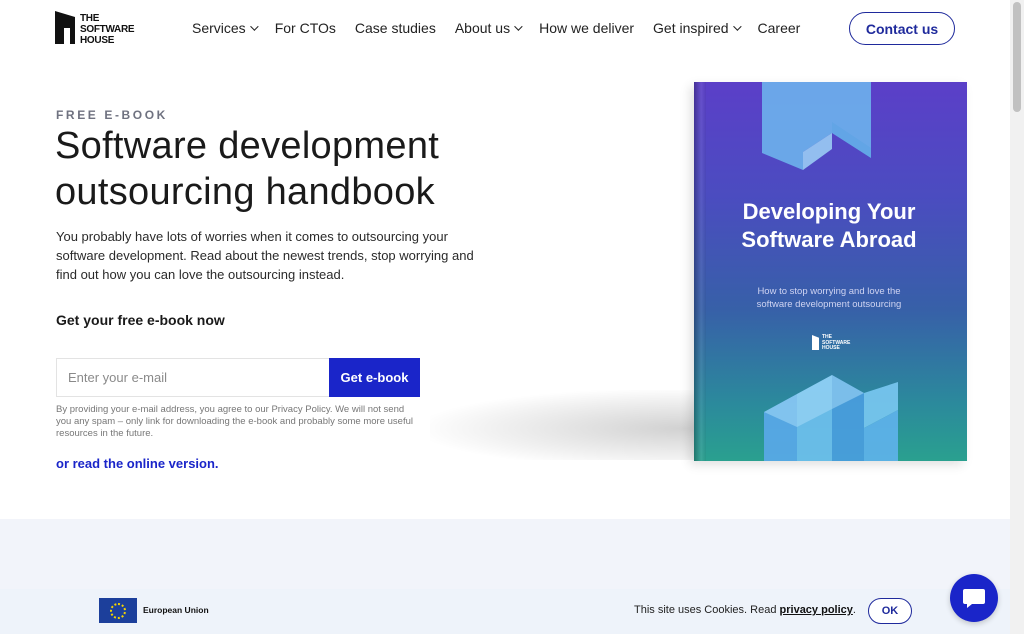  What do you see at coordinates (192, 377) in the screenshot?
I see `email-input` at bounding box center [192, 377].